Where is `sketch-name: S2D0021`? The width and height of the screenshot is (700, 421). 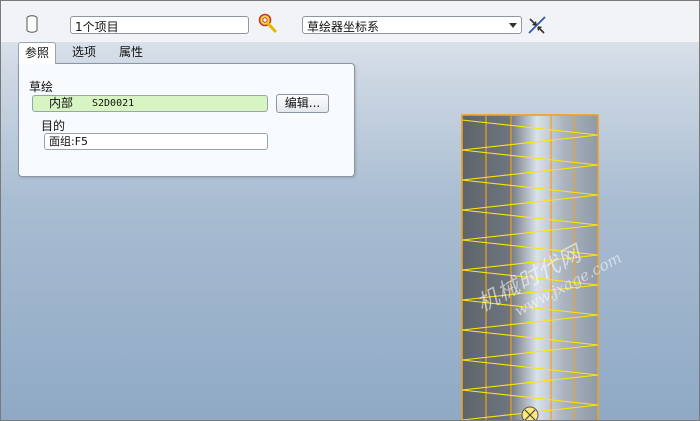 sketch-name: S2D0021 is located at coordinates (113, 103).